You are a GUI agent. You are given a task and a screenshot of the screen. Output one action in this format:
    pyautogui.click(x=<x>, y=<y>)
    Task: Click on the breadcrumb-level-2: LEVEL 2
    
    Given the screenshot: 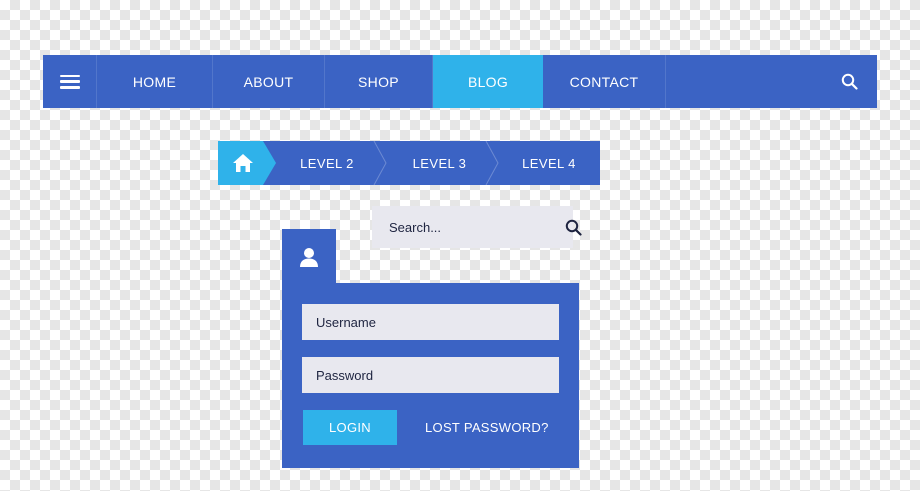 What is the action you would take?
    pyautogui.click(x=327, y=163)
    